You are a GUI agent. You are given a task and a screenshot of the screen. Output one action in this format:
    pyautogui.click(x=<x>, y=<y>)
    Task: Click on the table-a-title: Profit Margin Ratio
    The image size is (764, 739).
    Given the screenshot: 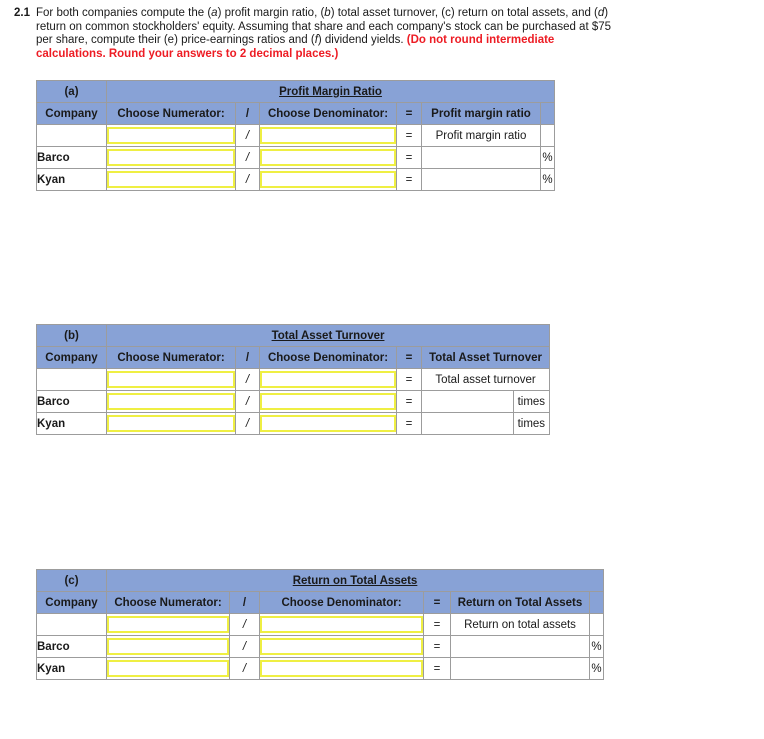 What is the action you would take?
    pyautogui.click(x=330, y=91)
    